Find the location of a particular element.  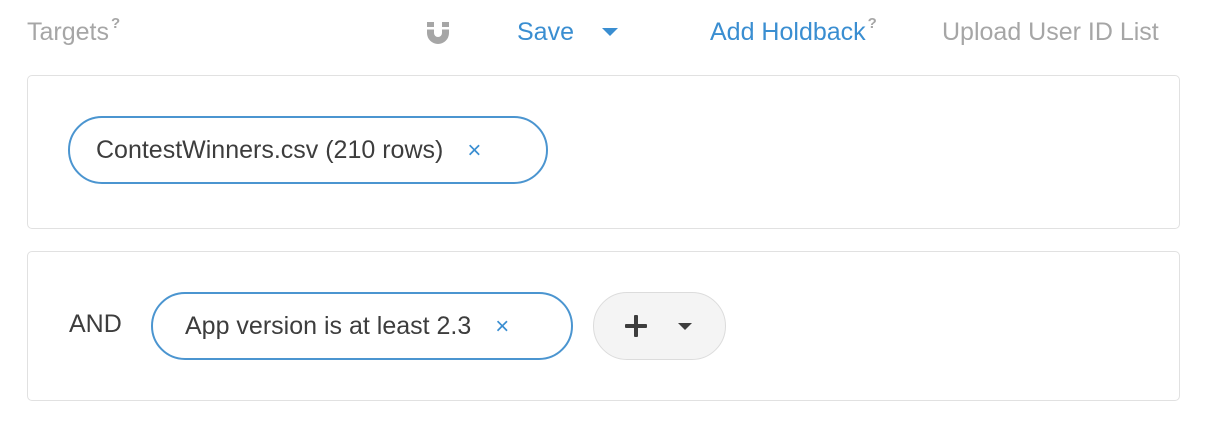

add-holdback-label: Add Holdback is located at coordinates (788, 32).